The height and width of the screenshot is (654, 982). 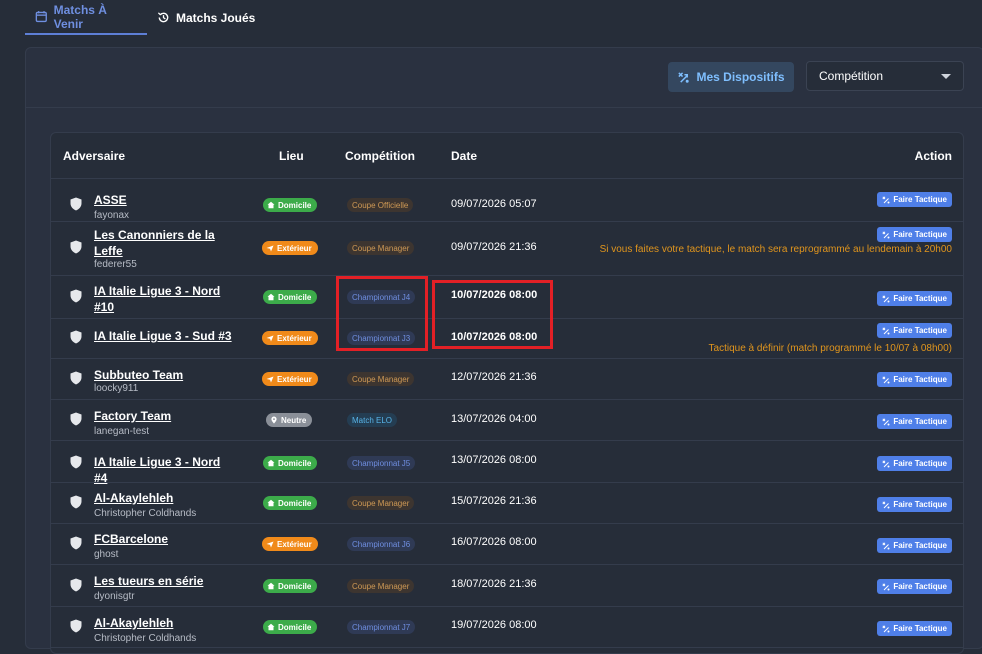 I want to click on match-date: 19/07/2026 08:00, so click(x=494, y=625).